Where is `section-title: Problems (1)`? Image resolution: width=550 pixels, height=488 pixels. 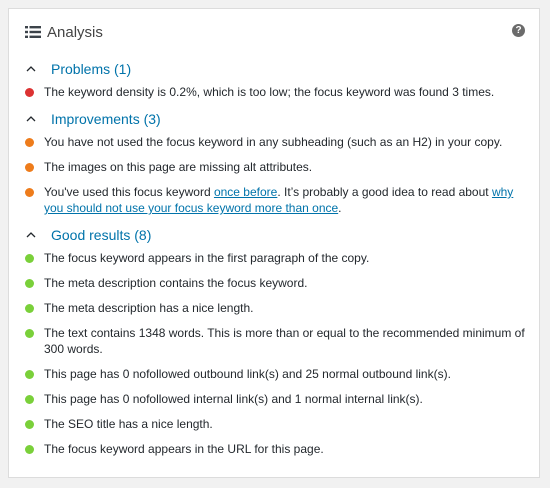 section-title: Problems (1) is located at coordinates (91, 69).